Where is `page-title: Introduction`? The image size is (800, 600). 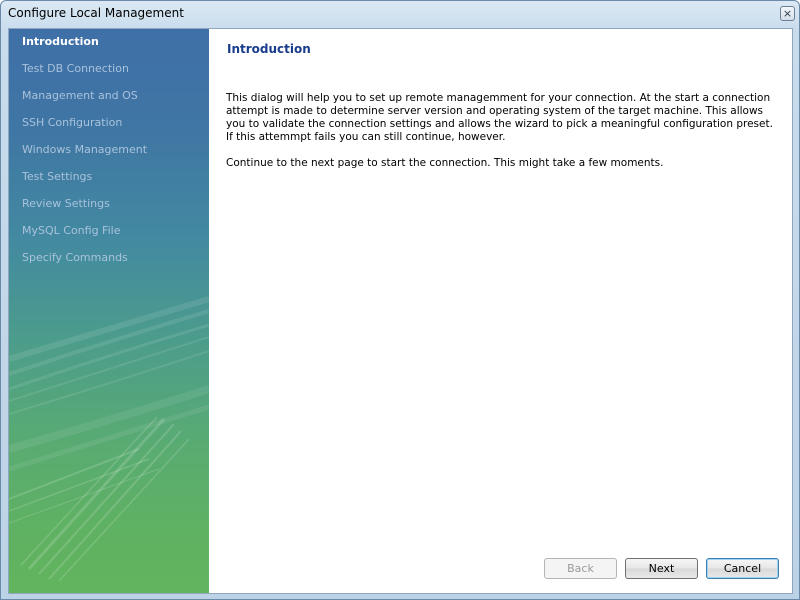 page-title: Introduction is located at coordinates (269, 49).